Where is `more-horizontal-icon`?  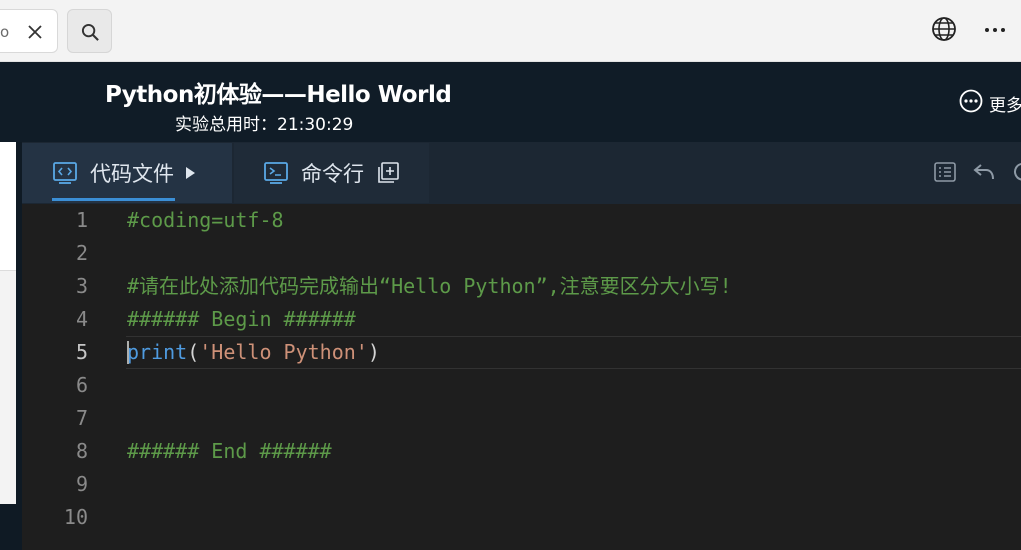 more-horizontal-icon is located at coordinates (995, 30).